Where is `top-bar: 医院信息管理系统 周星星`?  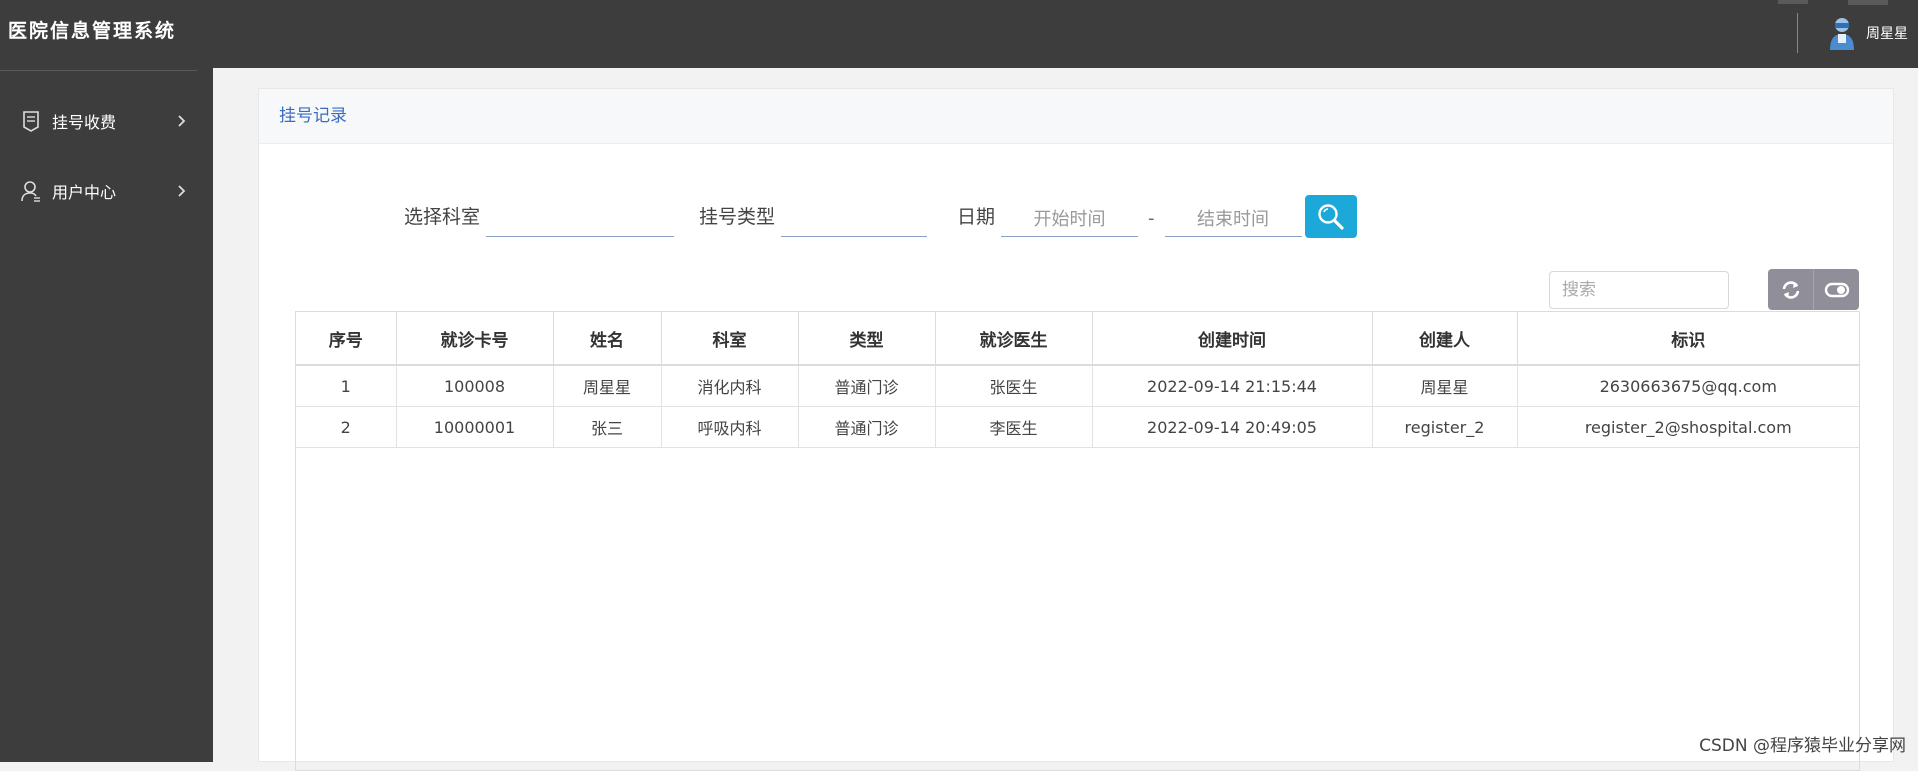 top-bar: 医院信息管理系统 周星星 is located at coordinates (959, 34).